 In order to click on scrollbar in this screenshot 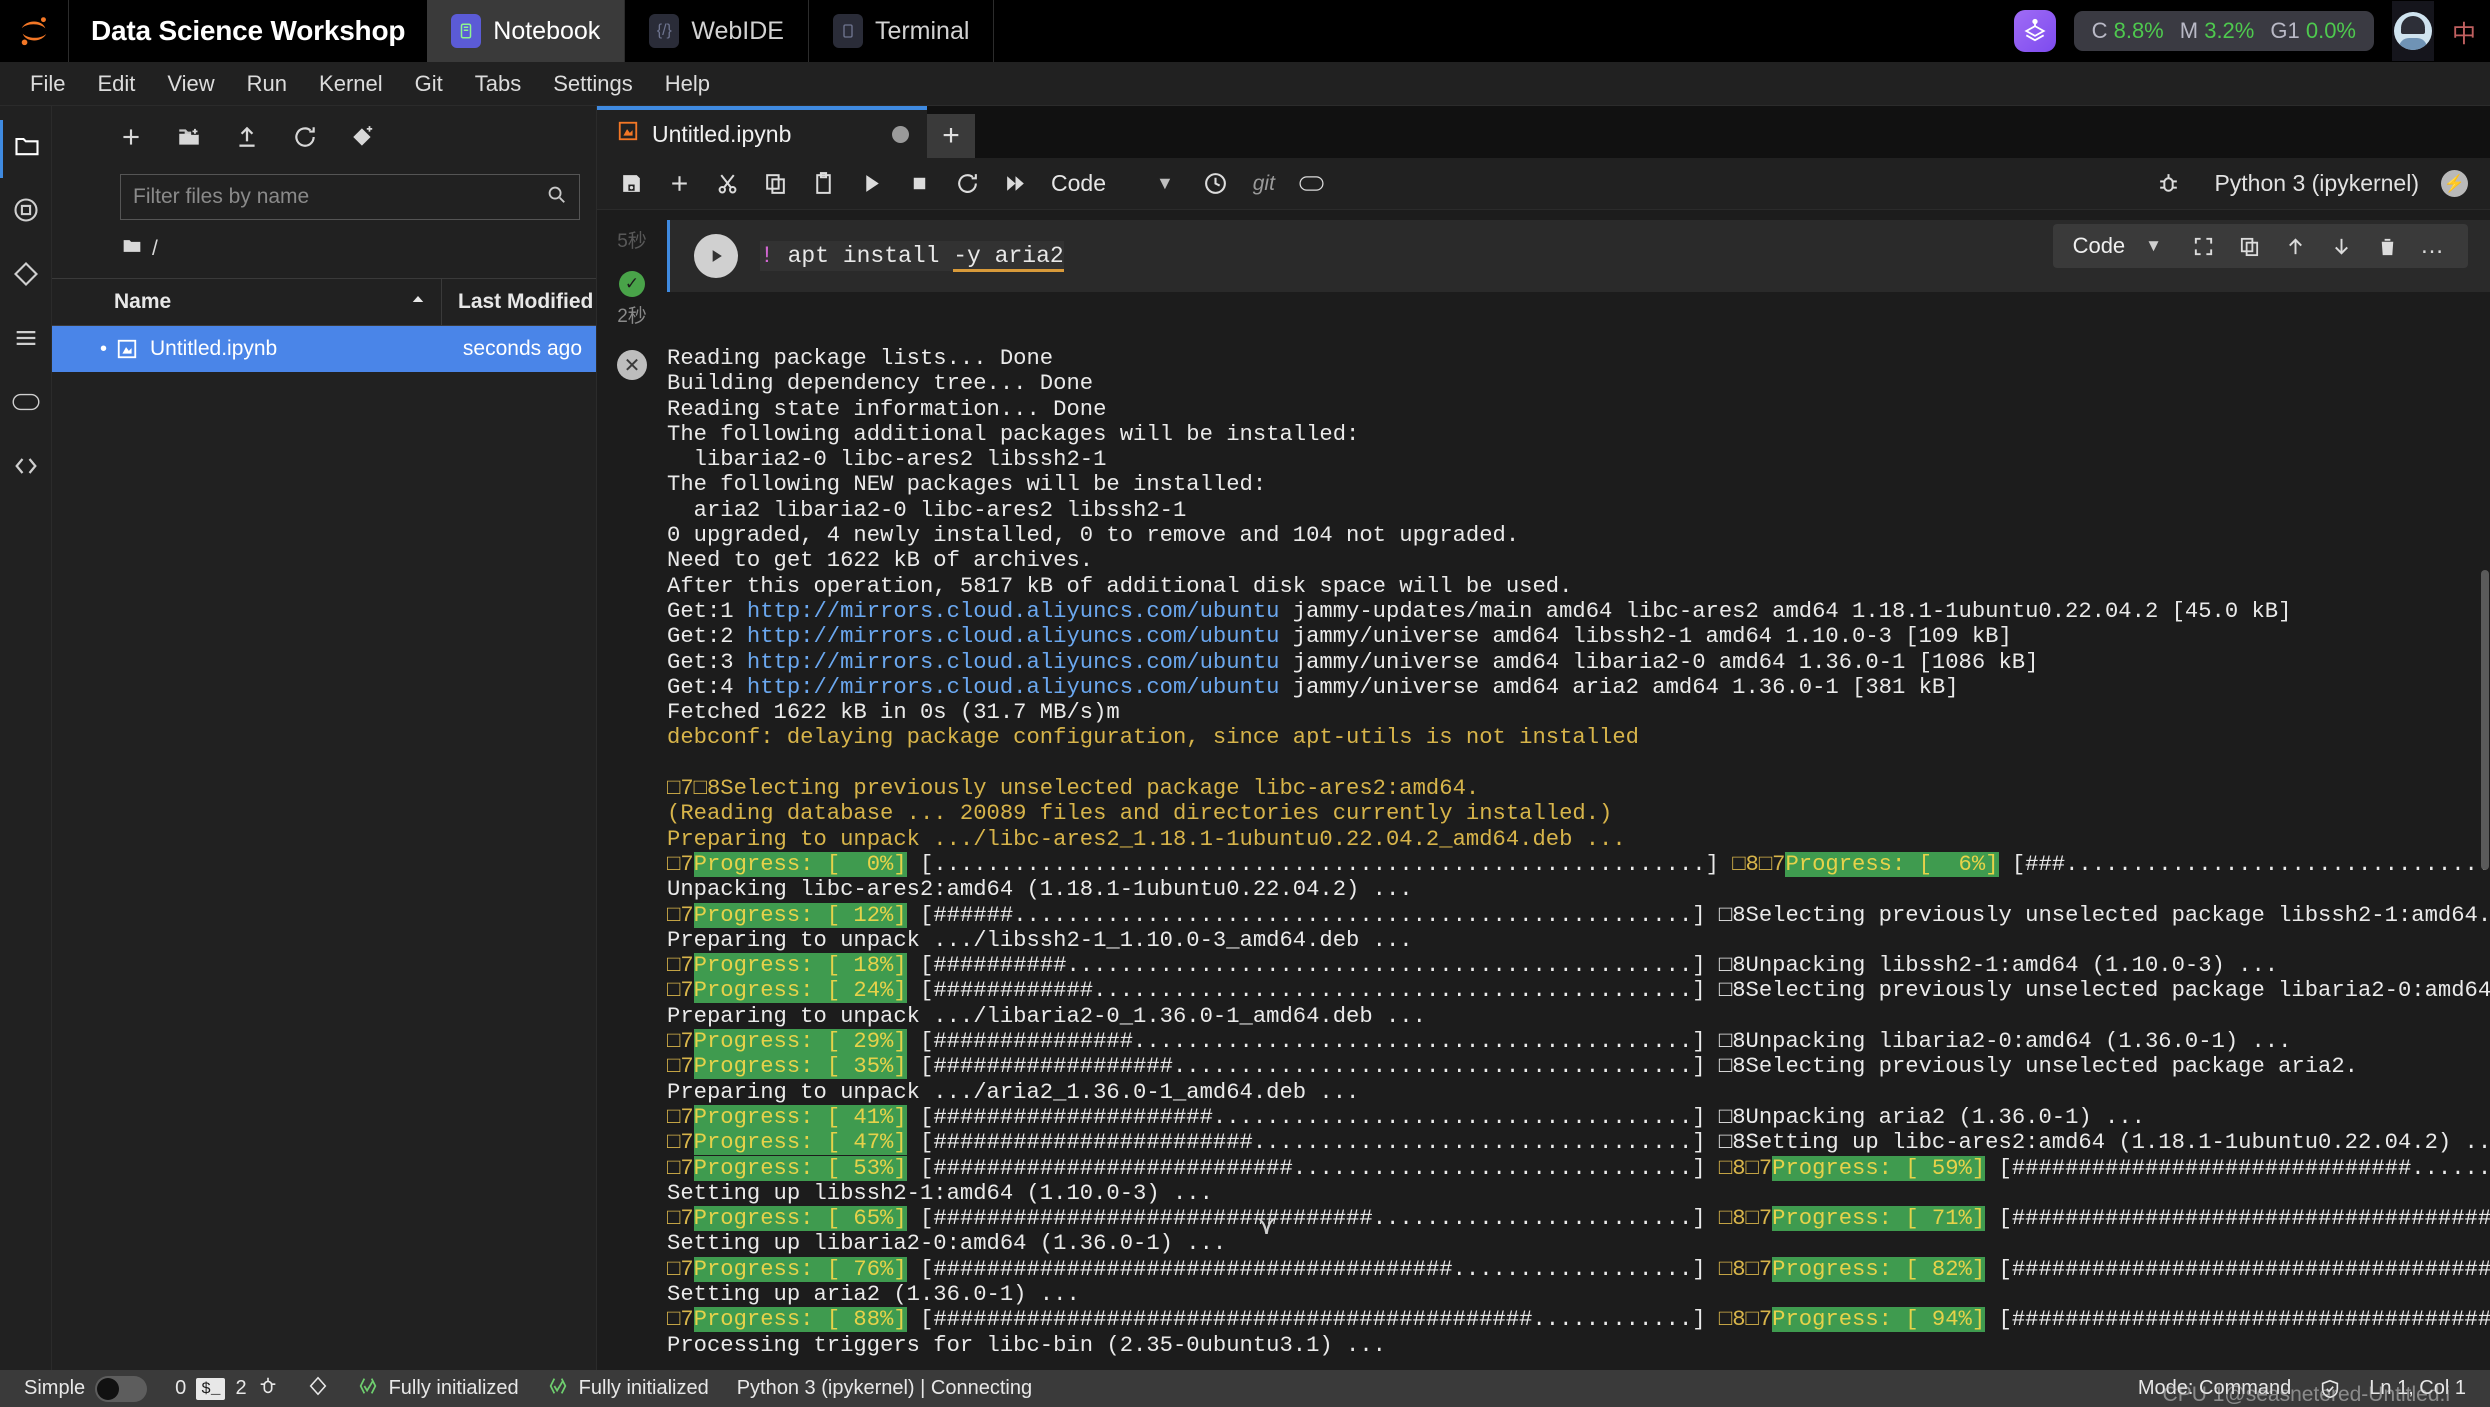, I will do `click(2485, 790)`.